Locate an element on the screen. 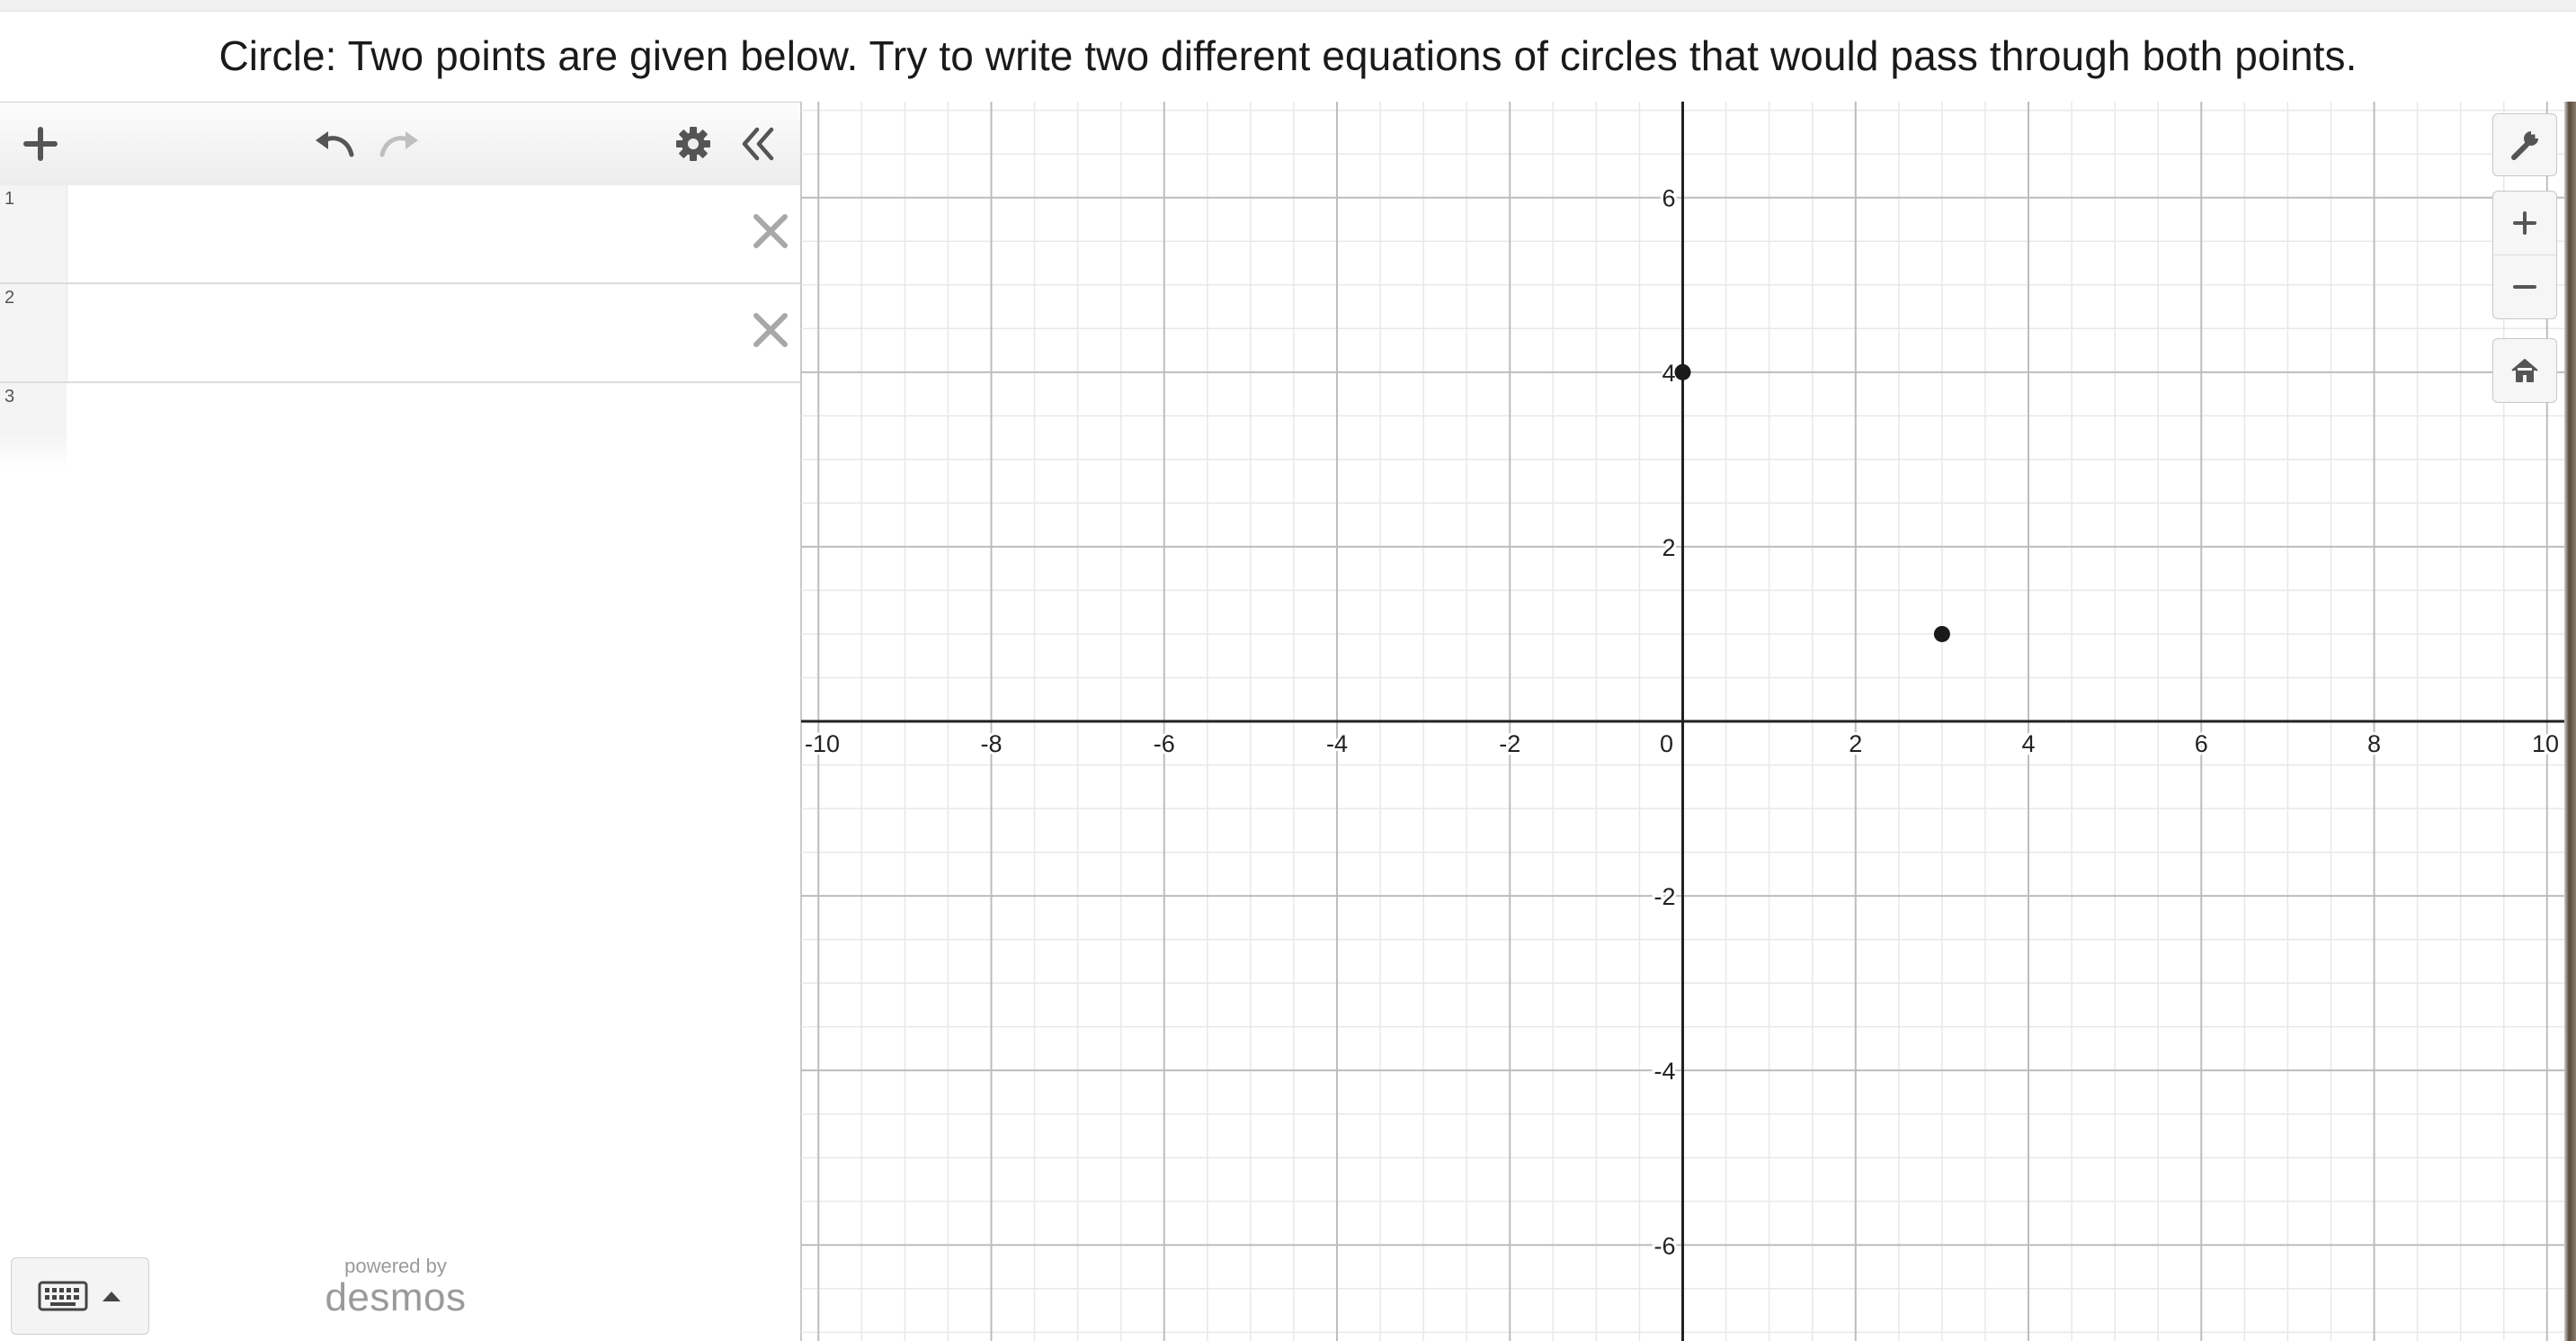  undo-button is located at coordinates (334, 144).